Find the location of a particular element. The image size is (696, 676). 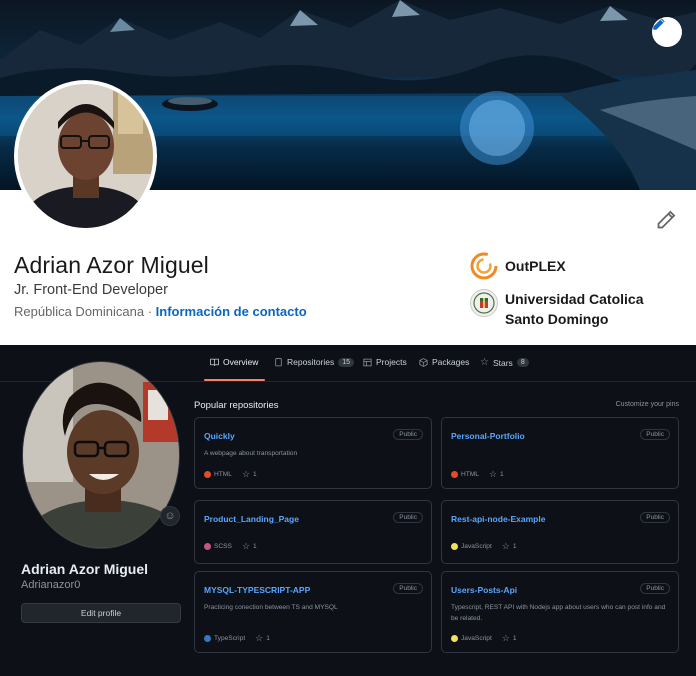

popular-repos-heading: Popular repositories is located at coordinates (236, 405).